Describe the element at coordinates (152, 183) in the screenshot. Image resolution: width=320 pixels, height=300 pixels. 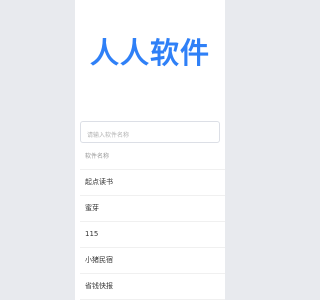
I see `list-item-qidian: 起点读书` at that location.